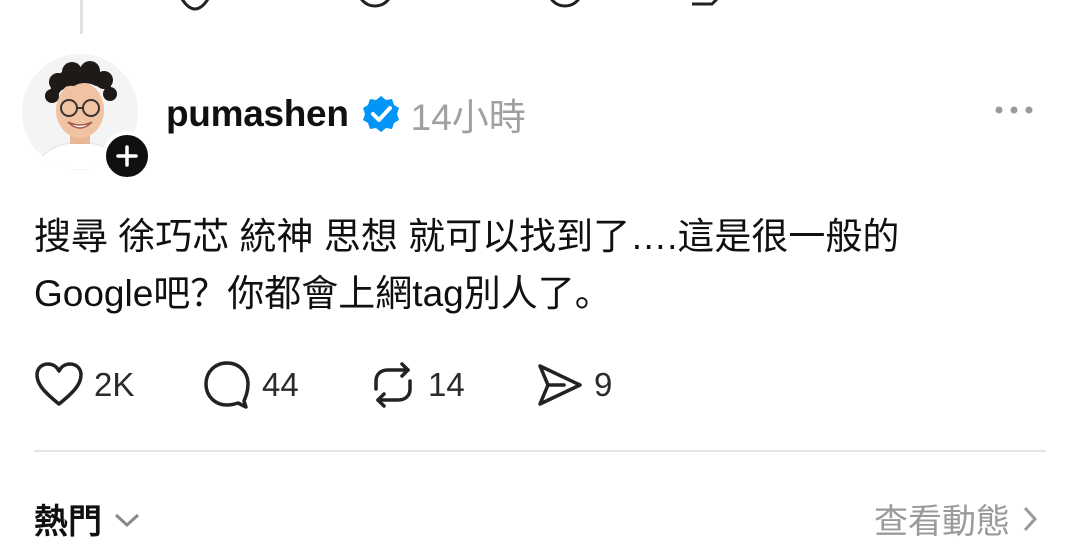  I want to click on post-header: pumashen 14小時, so click(346, 115).